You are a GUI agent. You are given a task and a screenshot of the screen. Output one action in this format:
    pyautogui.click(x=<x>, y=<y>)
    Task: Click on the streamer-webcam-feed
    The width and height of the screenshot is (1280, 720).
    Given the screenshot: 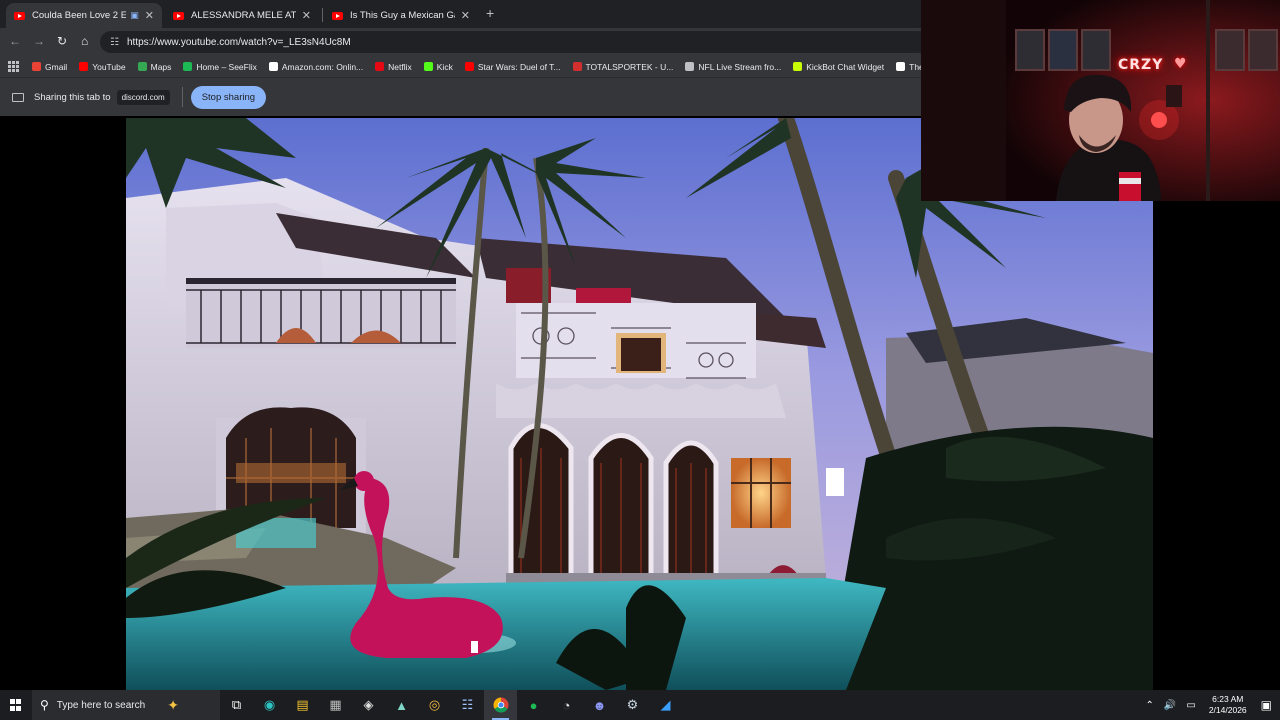 What is the action you would take?
    pyautogui.click(x=1100, y=100)
    